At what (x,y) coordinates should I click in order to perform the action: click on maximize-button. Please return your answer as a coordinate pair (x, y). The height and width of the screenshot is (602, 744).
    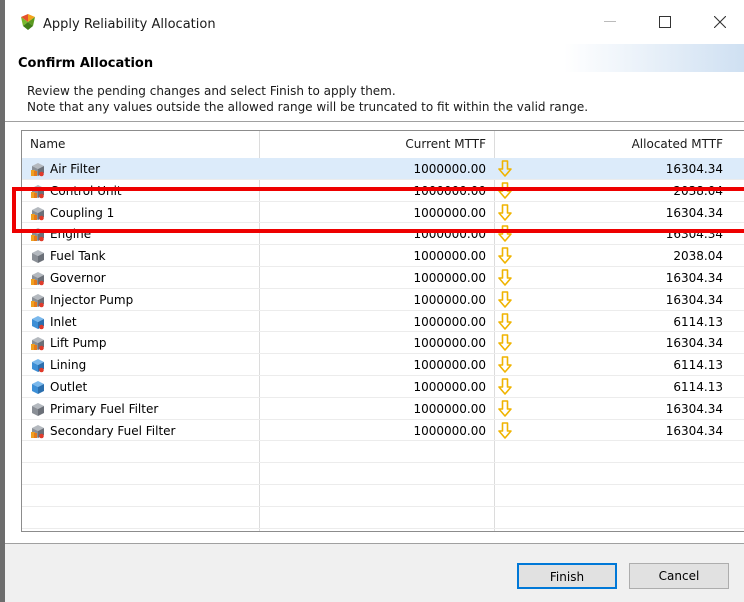
    Looking at the image, I should click on (665, 22).